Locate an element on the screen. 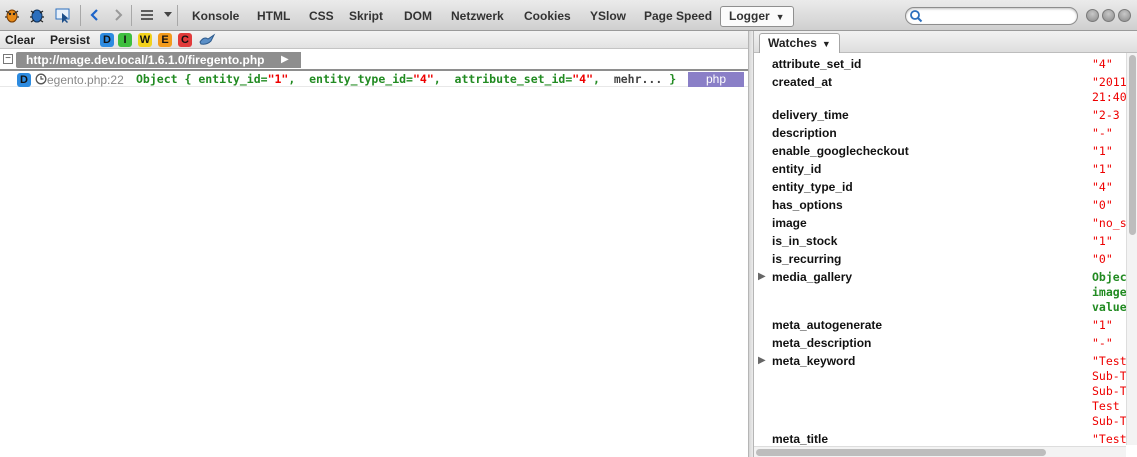 This screenshot has height=457, width=1137. log-source-file: egento.php:22 is located at coordinates (85, 80).